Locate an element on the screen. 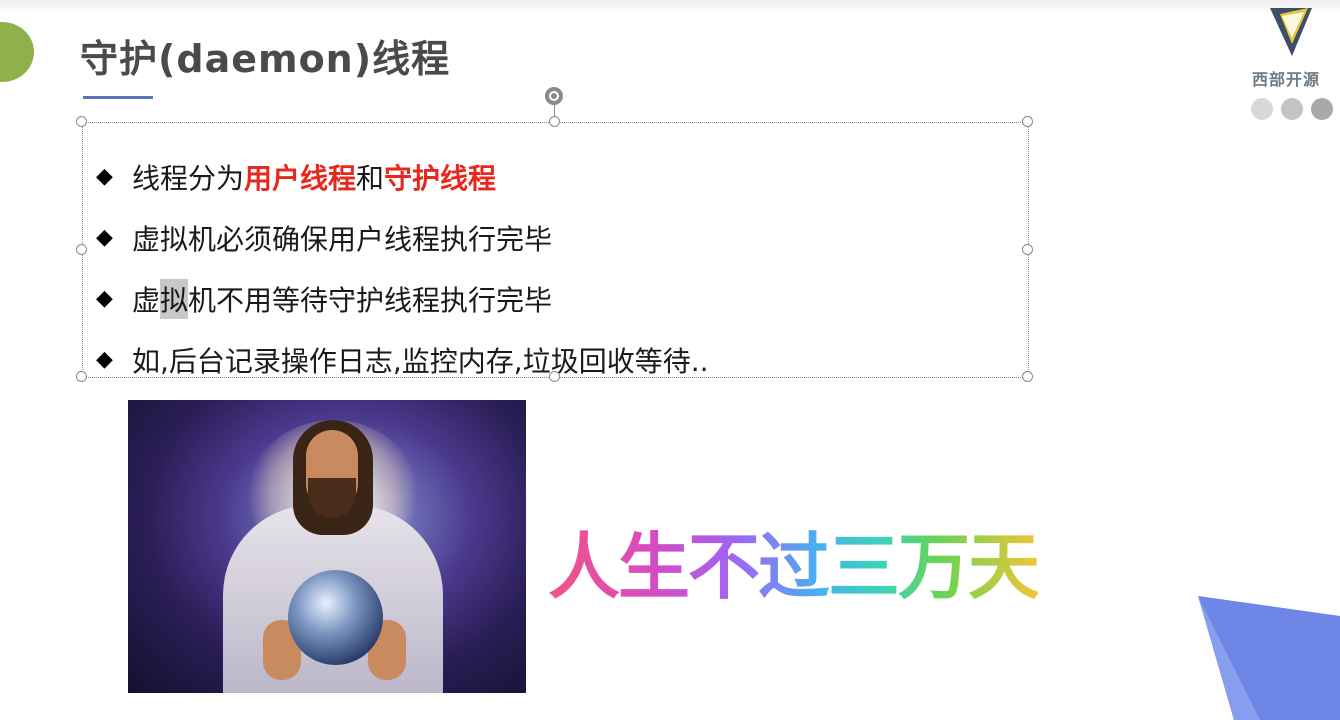 This screenshot has width=1340, height=720. bullet-item: ◆ 线程分为 用户线程 和 守护线程 is located at coordinates (402, 176).